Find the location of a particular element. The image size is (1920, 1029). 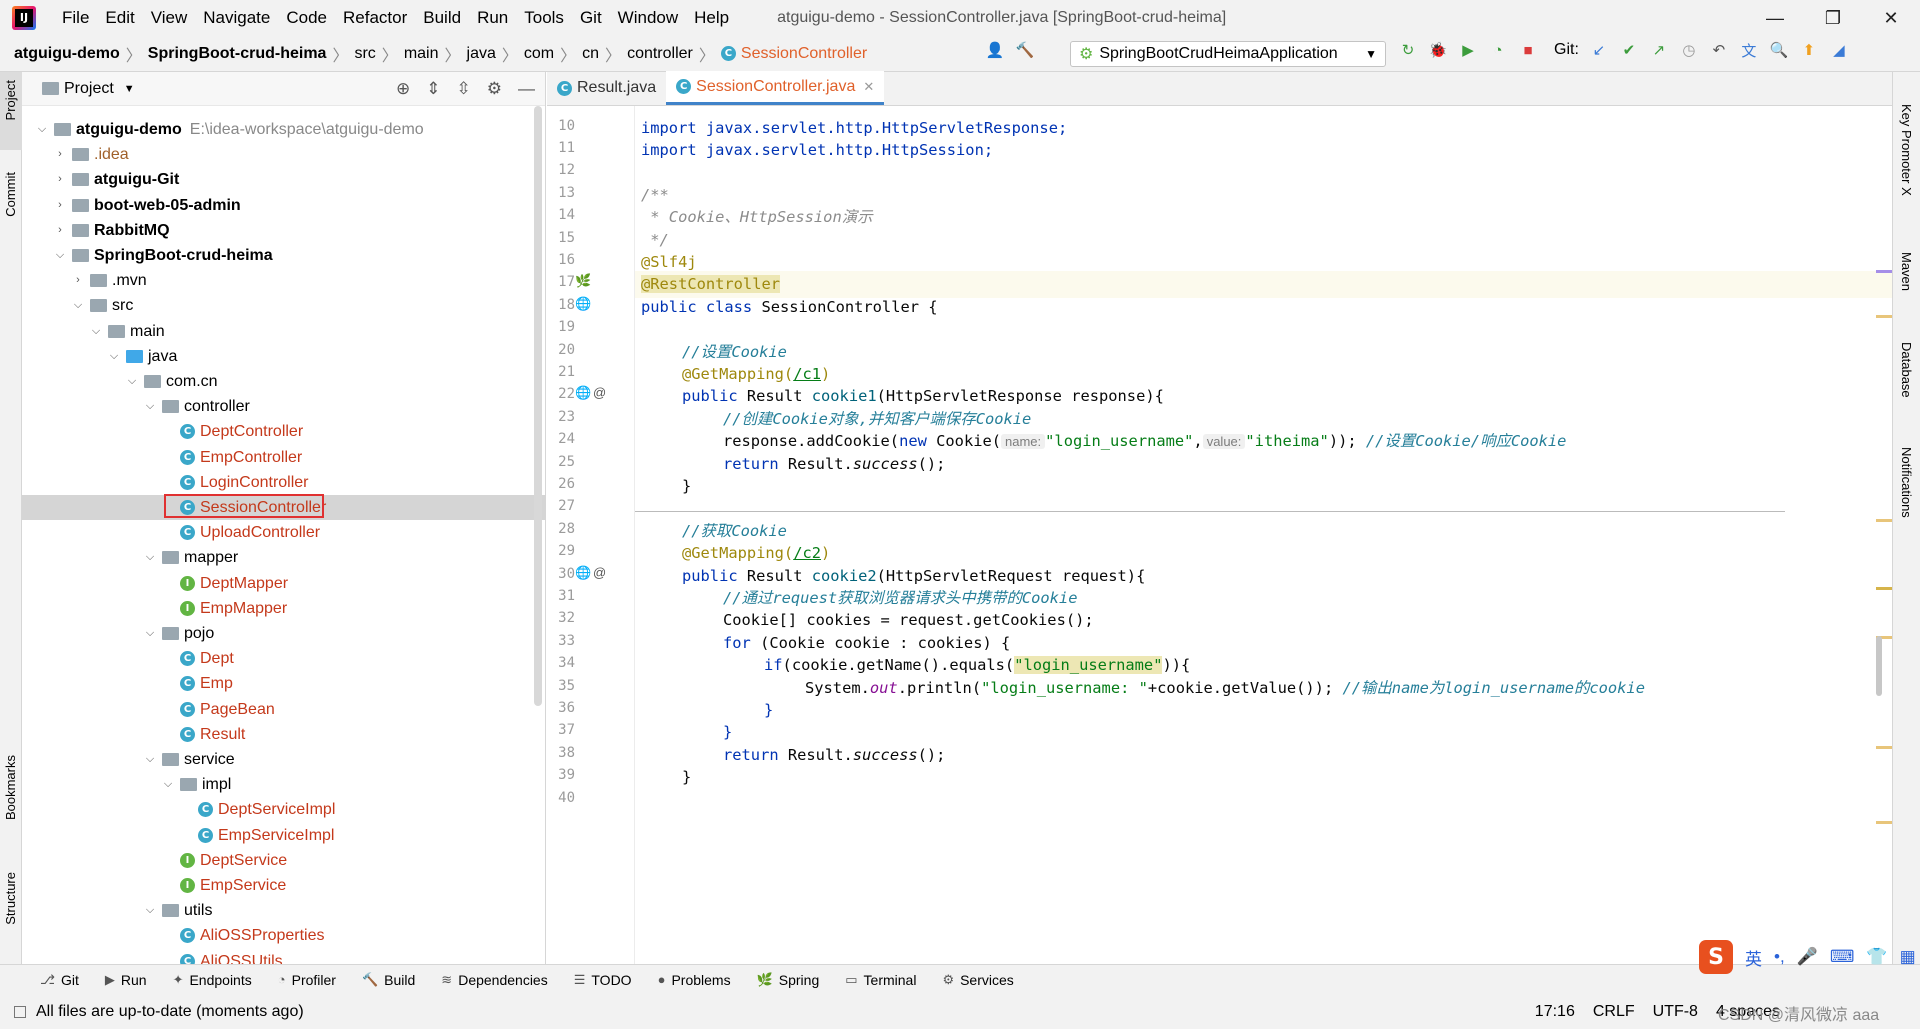

breadcrumb-item: com is located at coordinates (539, 54).